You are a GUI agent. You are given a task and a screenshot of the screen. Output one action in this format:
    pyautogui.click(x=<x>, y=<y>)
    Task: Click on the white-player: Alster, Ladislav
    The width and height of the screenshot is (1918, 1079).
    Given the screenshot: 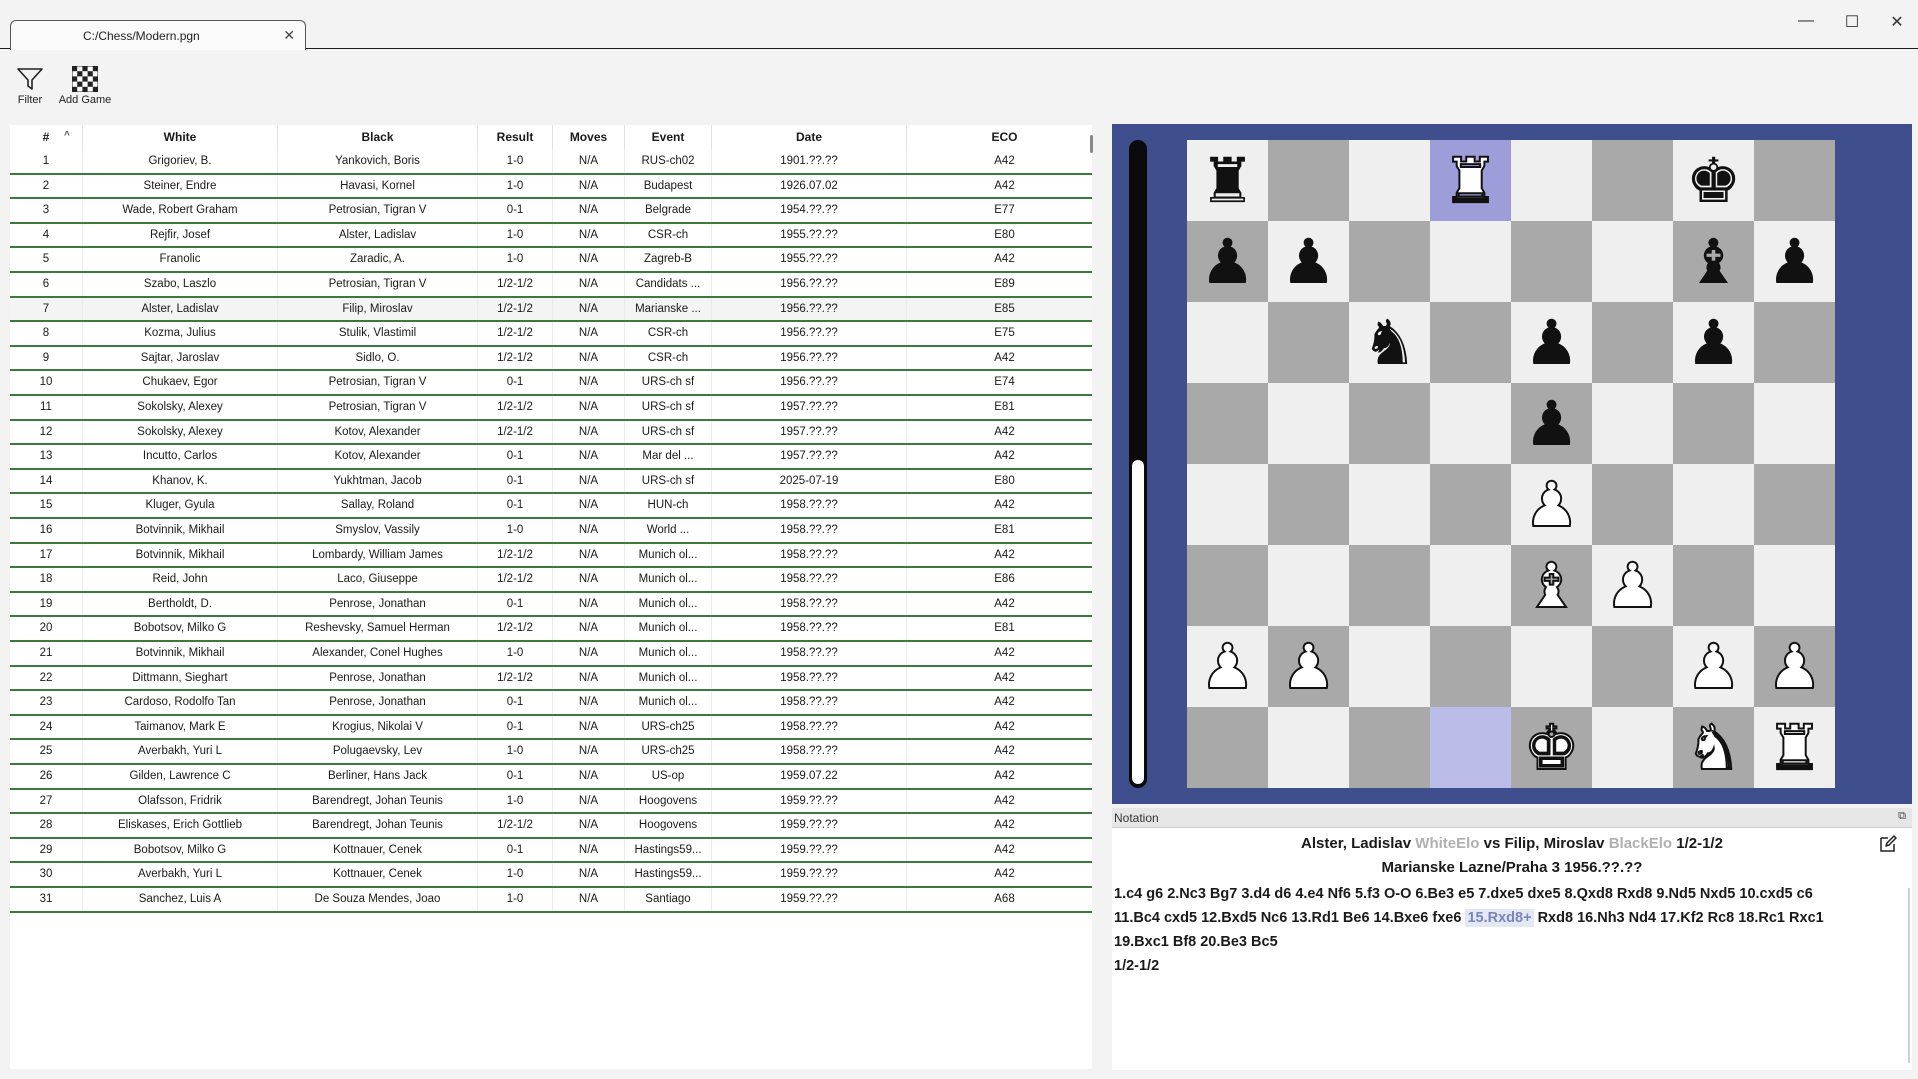 What is the action you would take?
    pyautogui.click(x=1356, y=843)
    